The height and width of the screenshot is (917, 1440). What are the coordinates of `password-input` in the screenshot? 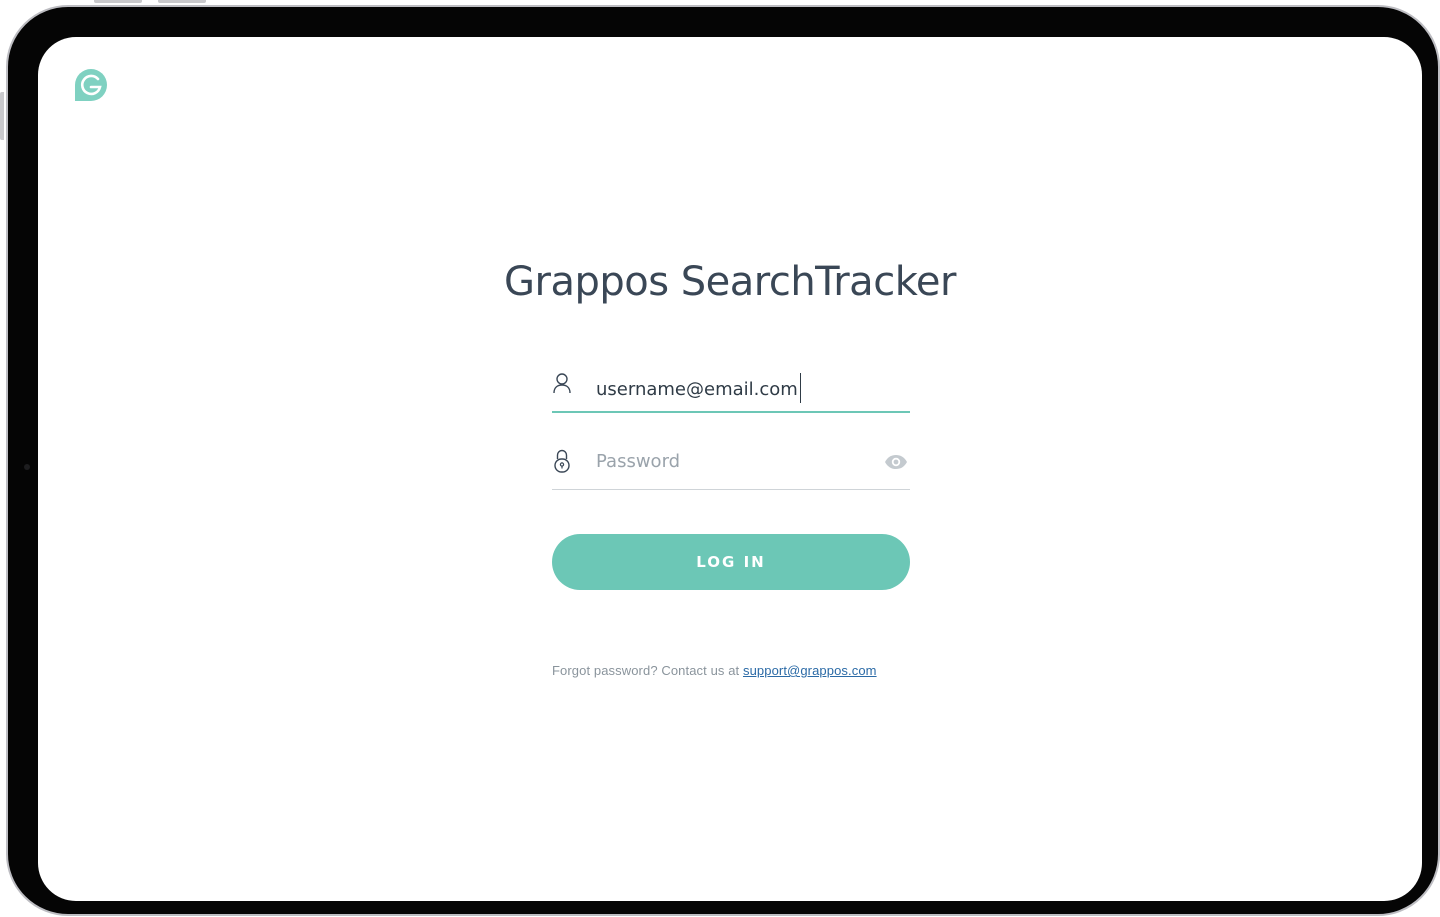 It's located at (731, 461).